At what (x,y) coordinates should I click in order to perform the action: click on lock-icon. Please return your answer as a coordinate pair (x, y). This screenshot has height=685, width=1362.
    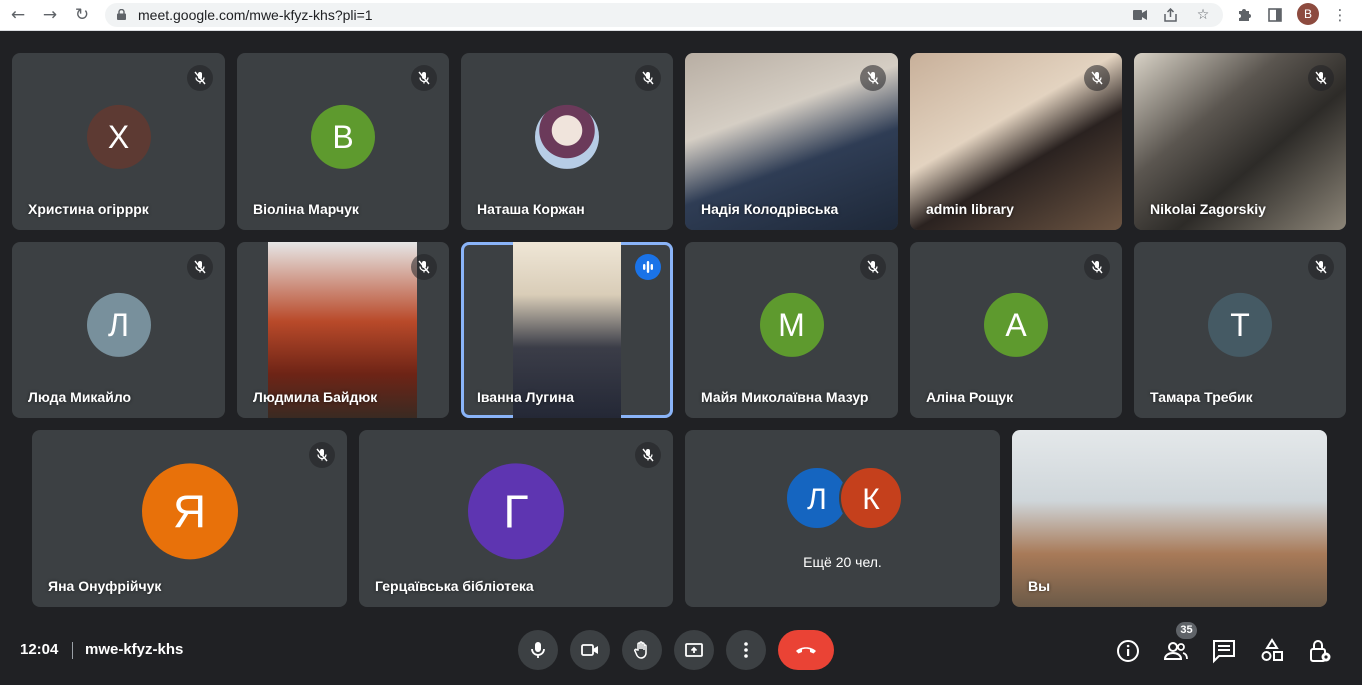
    Looking at the image, I should click on (121, 14).